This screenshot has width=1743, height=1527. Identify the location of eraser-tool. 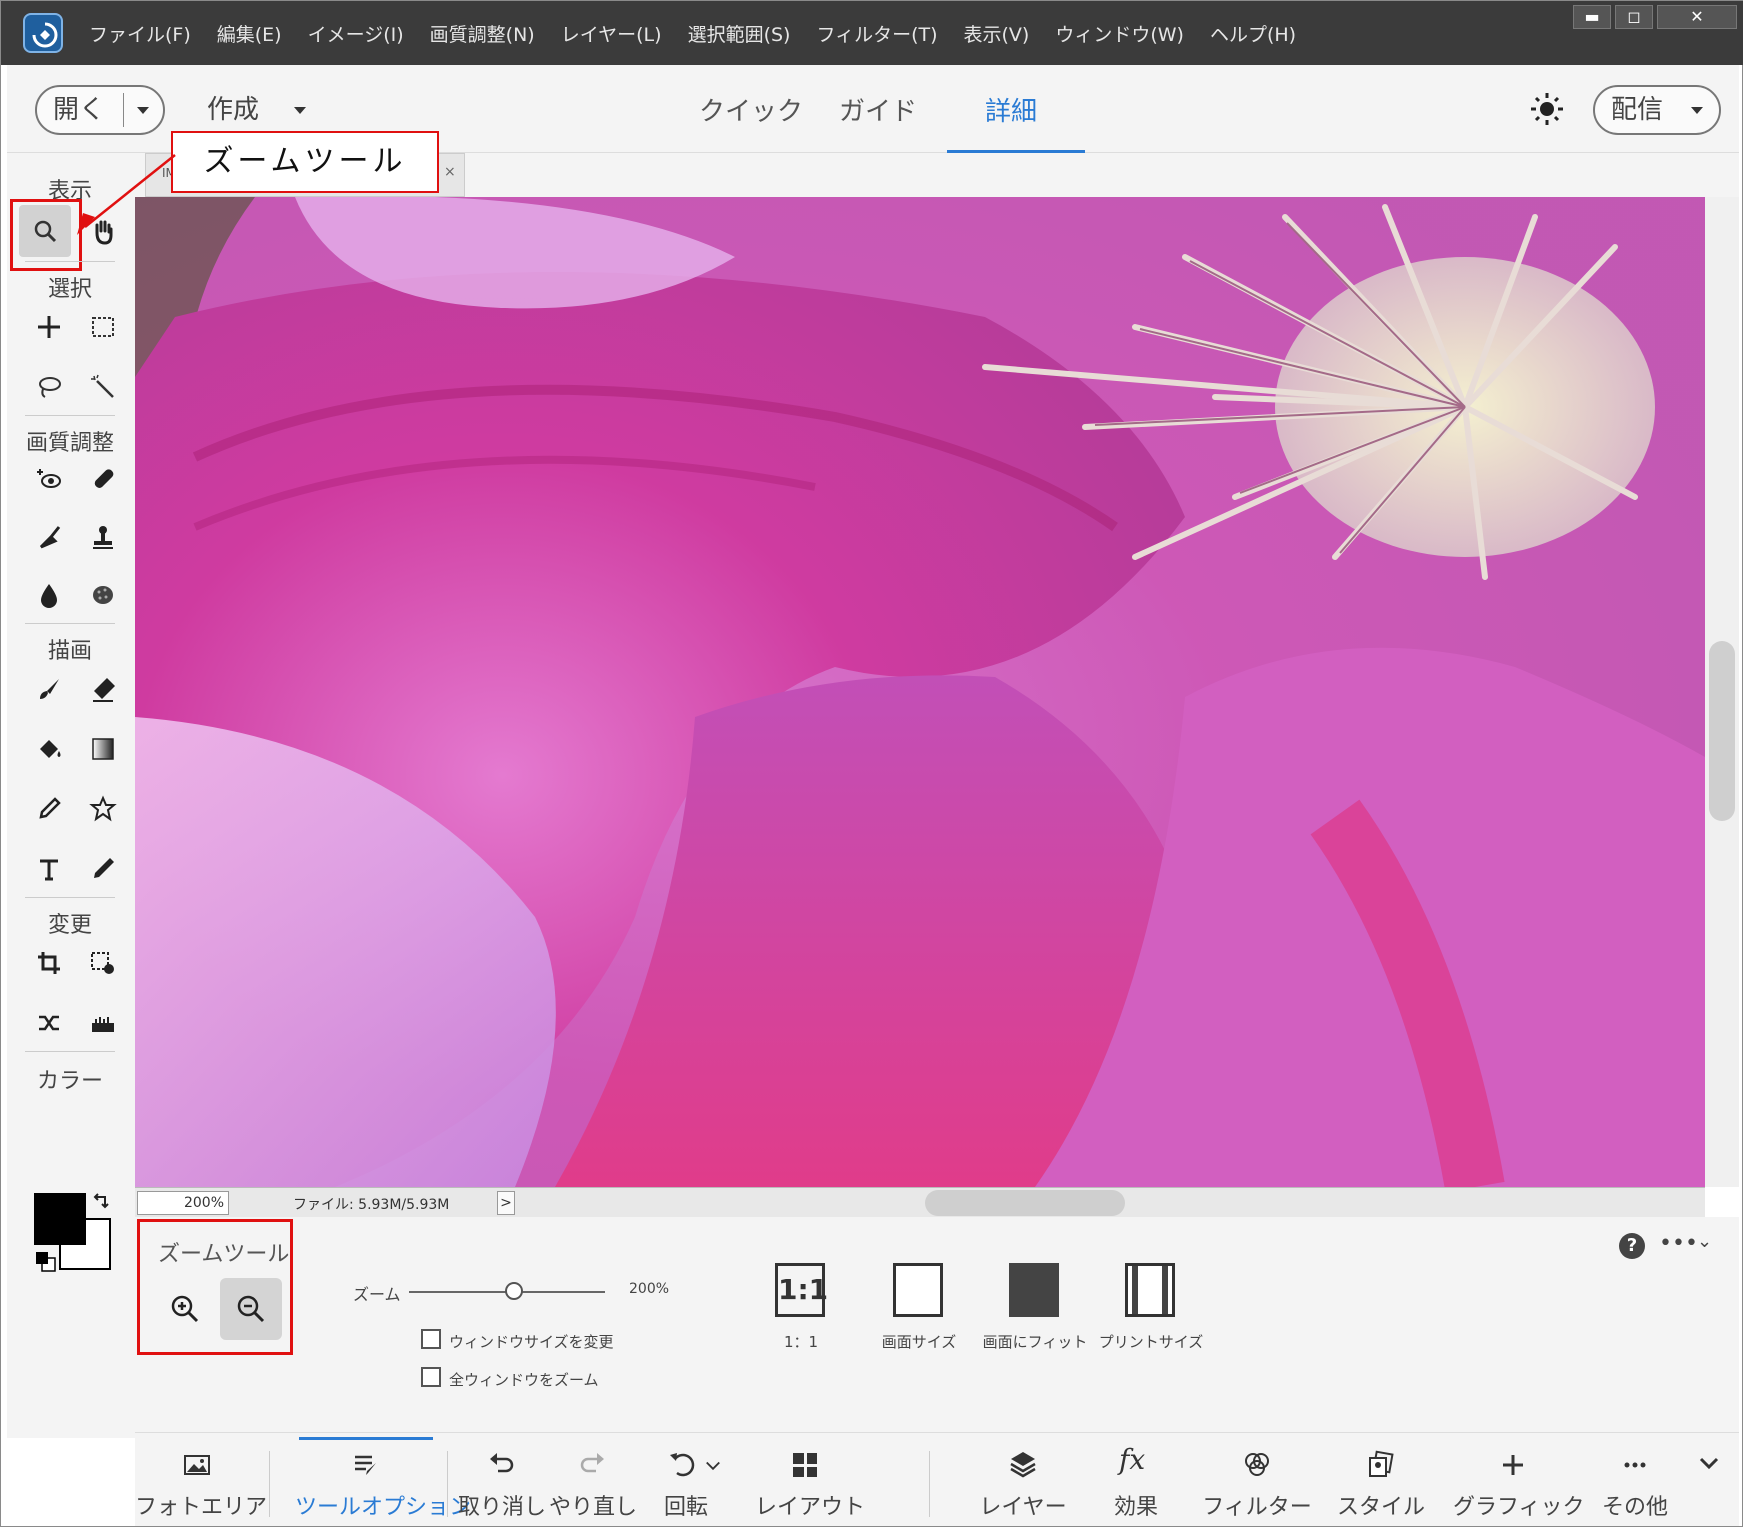
(103, 689).